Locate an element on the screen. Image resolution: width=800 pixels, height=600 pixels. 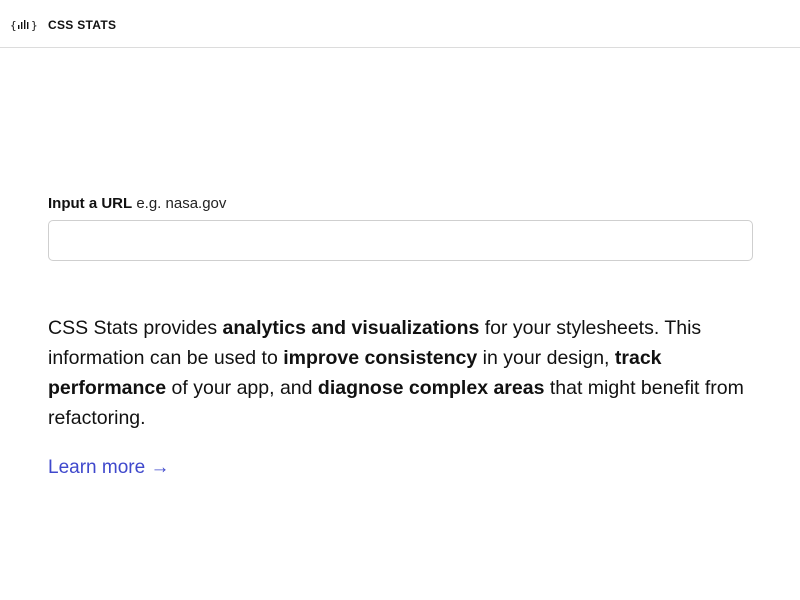
url-label: Input a URL e.g. nasa.gov is located at coordinates (400, 204).